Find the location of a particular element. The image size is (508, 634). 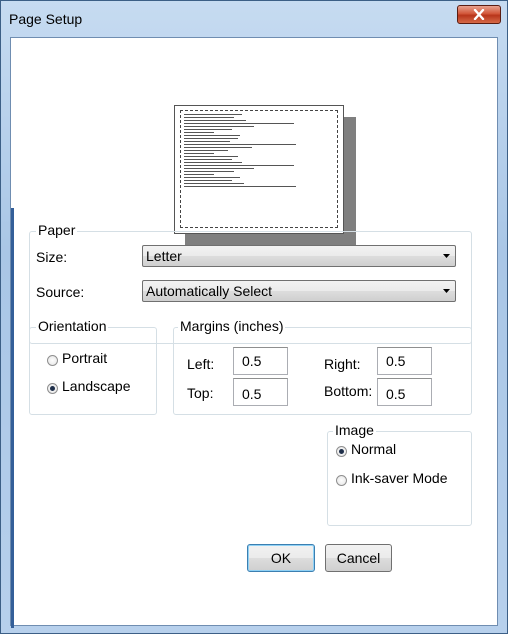

close-button is located at coordinates (479, 14).